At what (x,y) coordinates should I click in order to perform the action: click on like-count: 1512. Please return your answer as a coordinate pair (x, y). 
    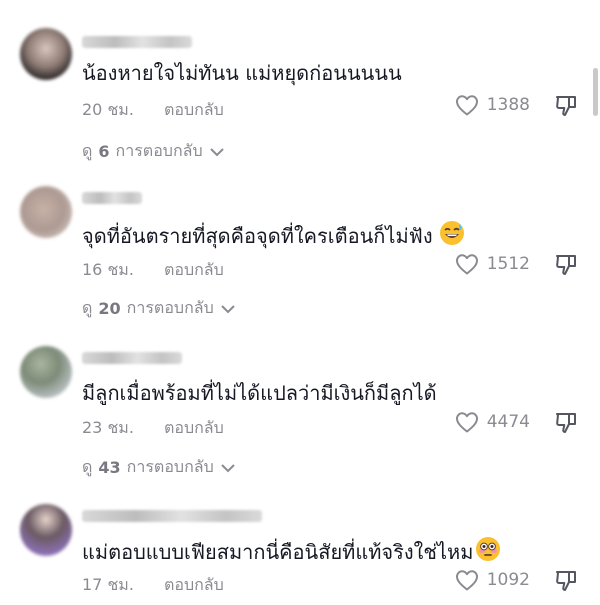
    Looking at the image, I should click on (508, 264).